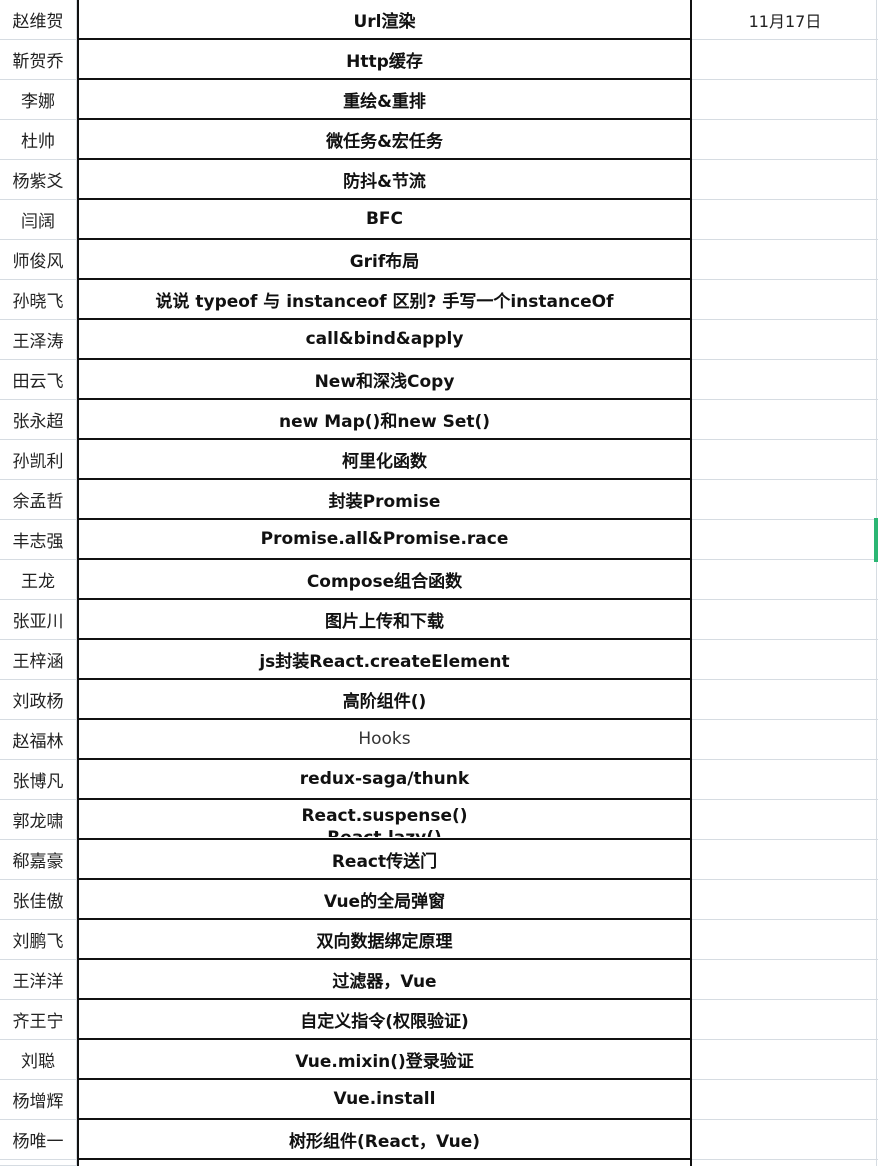  Describe the element at coordinates (38, 820) in the screenshot. I see `name-cell: 郭龙啸` at that location.